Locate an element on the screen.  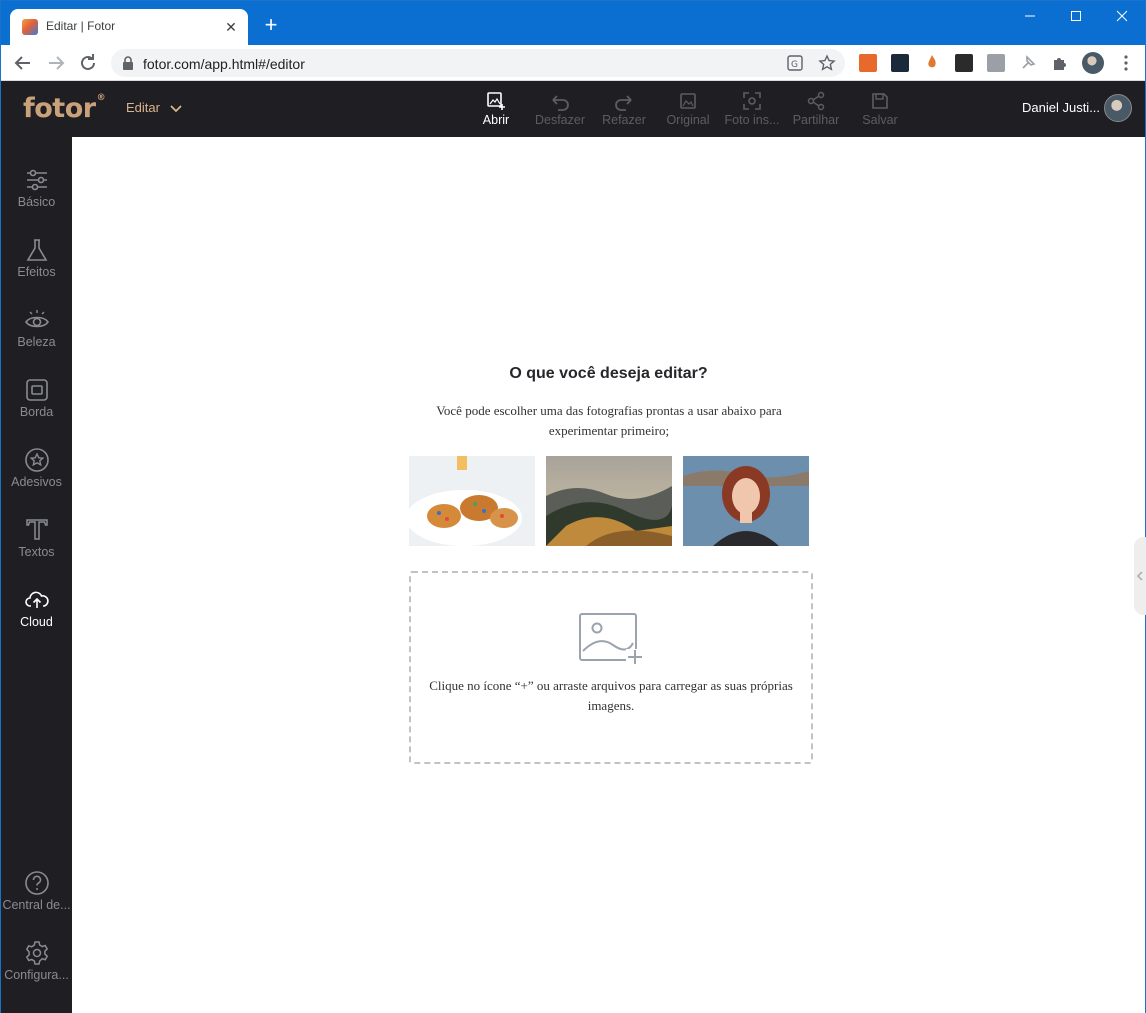
sidebar-item-label: Borda is located at coordinates (36, 412).